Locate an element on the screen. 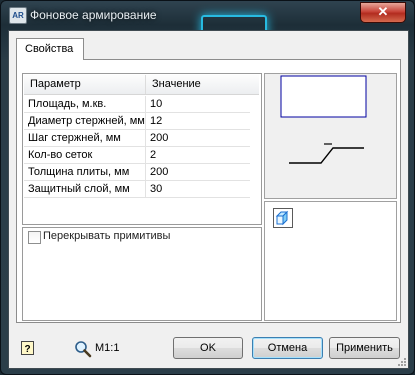 The height and width of the screenshot is (375, 415). param-value: 30 is located at coordinates (198, 189).